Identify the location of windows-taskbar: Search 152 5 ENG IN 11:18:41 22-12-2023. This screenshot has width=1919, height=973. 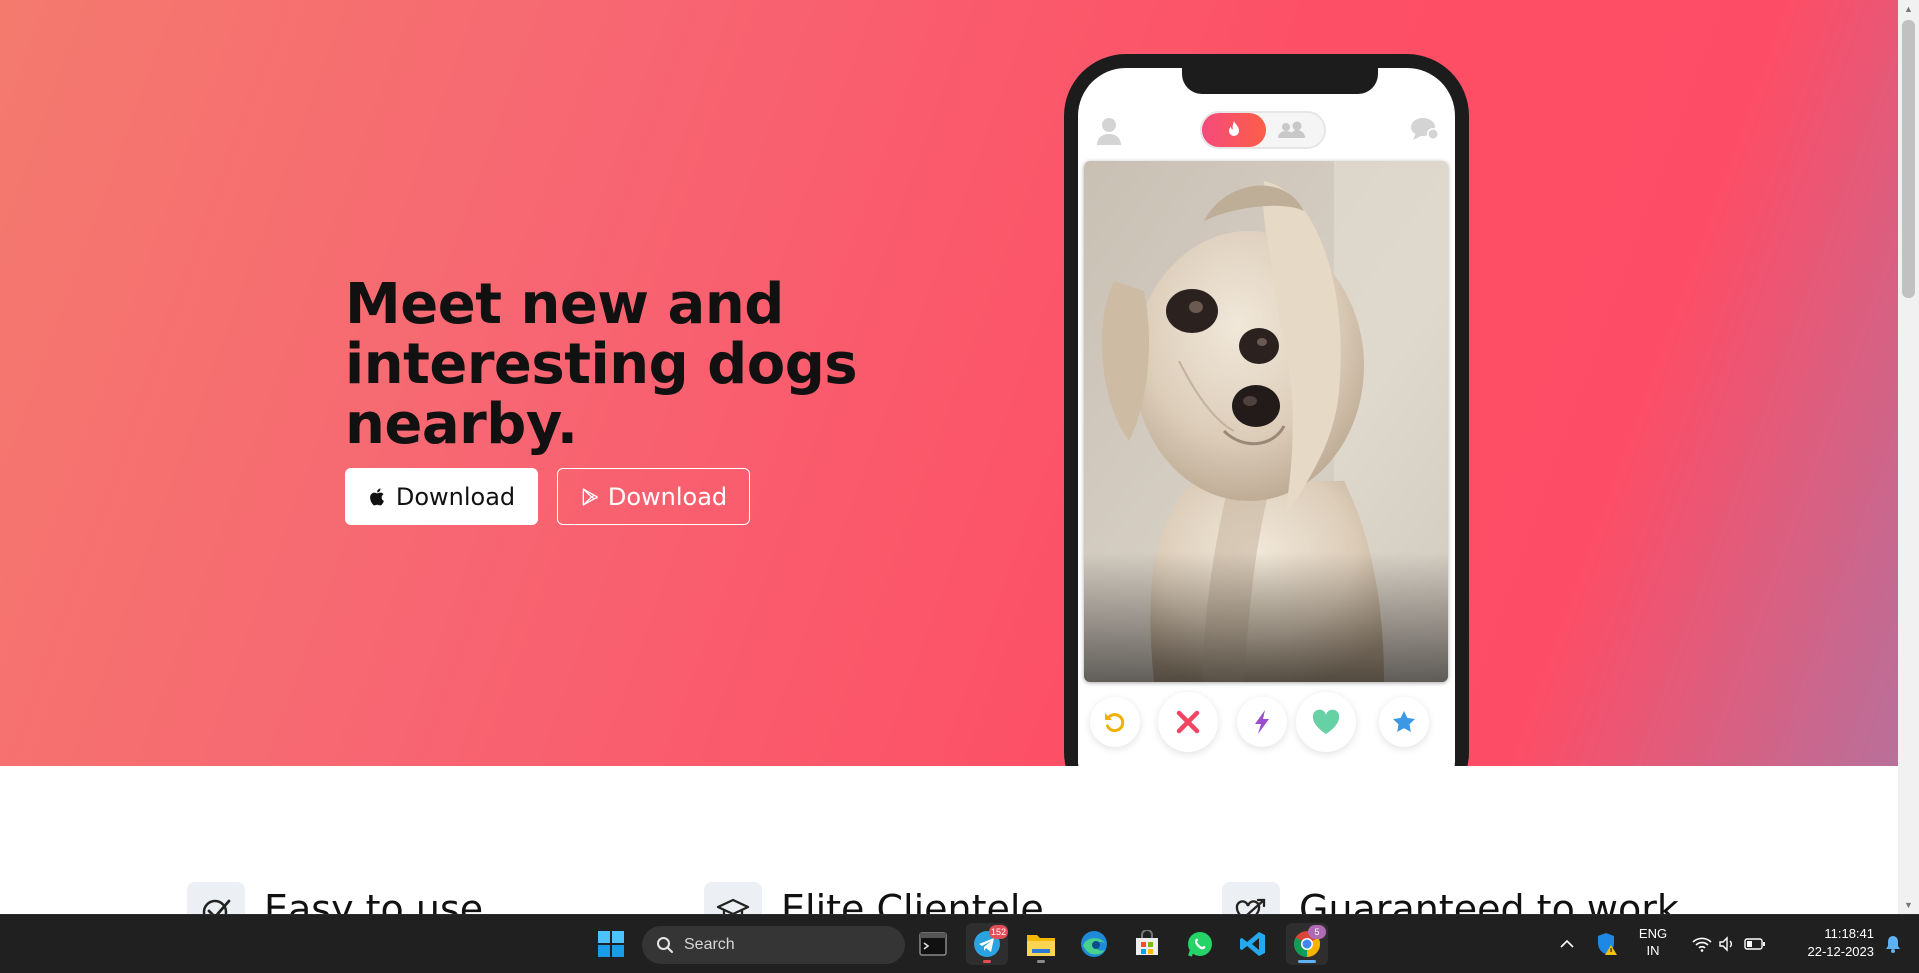
(959, 943).